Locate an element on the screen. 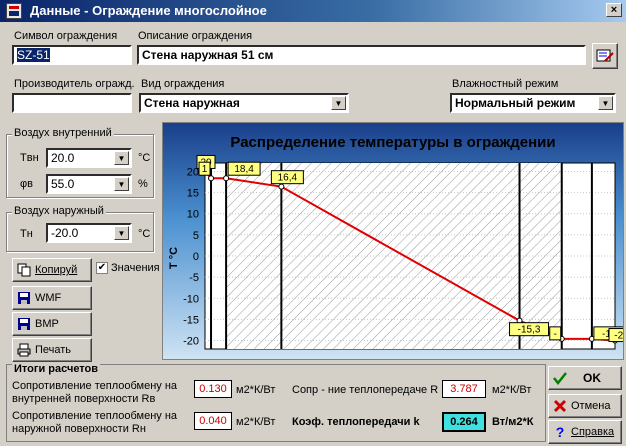  app-icon is located at coordinates (14, 11).